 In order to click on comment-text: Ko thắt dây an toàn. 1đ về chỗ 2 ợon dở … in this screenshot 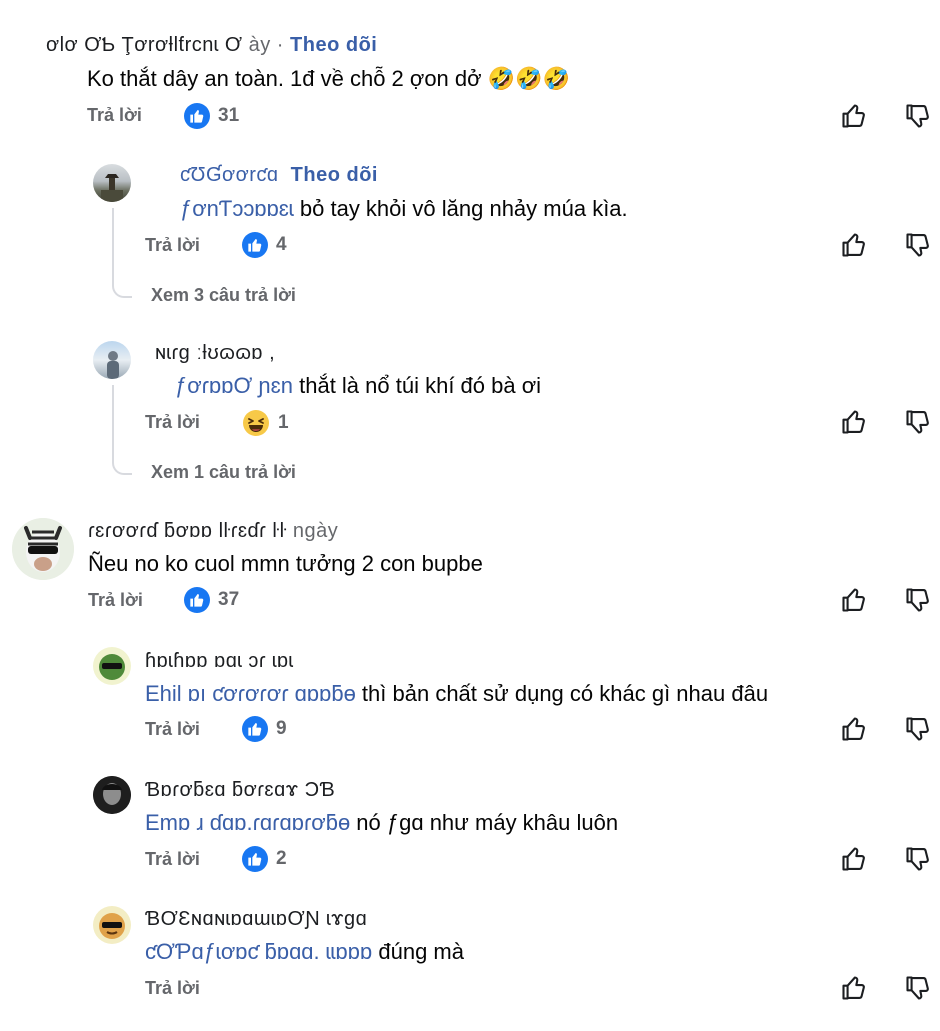, I will do `click(328, 79)`.